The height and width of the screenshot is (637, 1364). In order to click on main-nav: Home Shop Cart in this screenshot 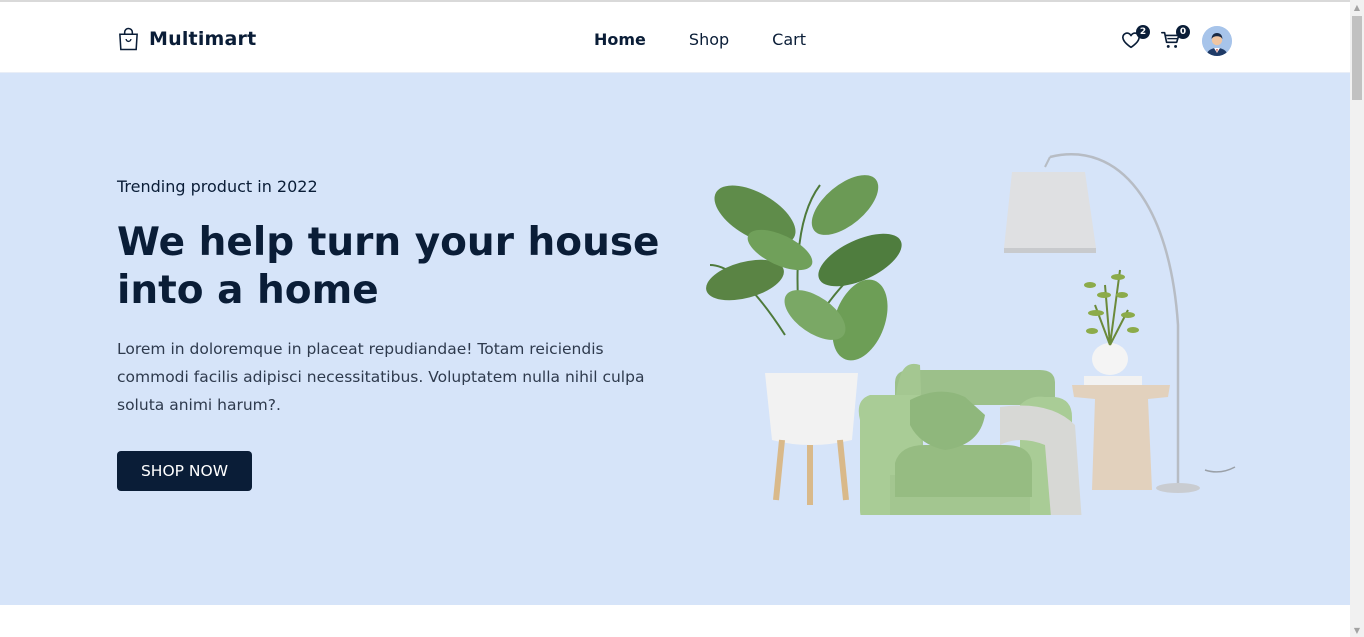, I will do `click(700, 39)`.